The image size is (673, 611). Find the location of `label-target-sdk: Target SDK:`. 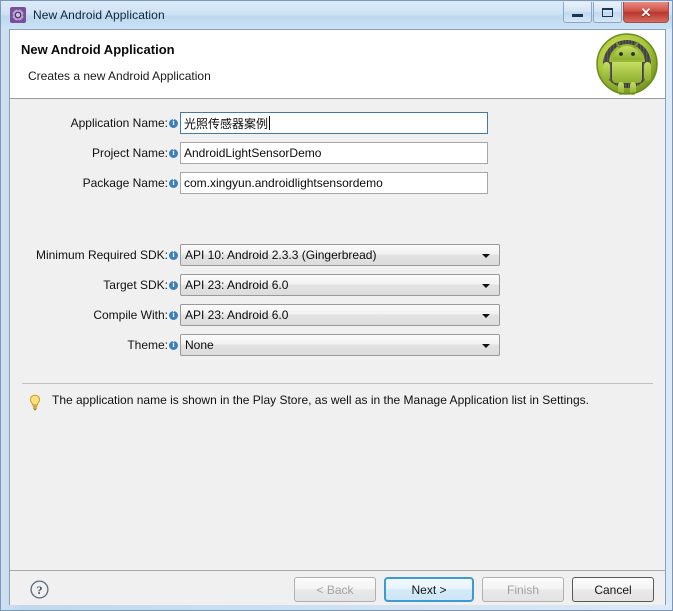

label-target-sdk: Target SDK: is located at coordinates (135, 285).